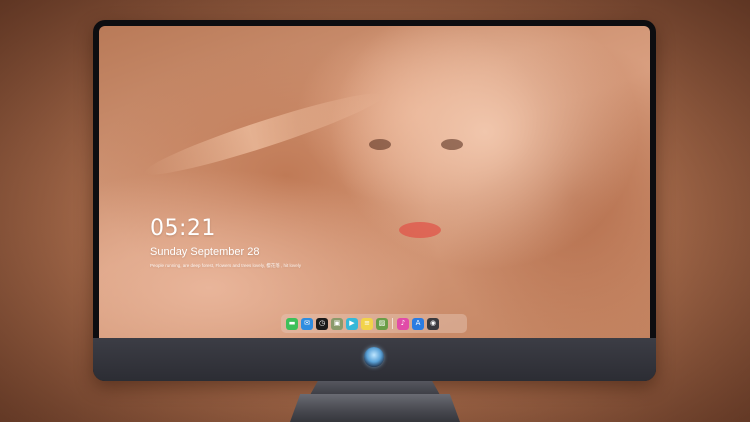  I want to click on clock-icon: ◷, so click(322, 323).